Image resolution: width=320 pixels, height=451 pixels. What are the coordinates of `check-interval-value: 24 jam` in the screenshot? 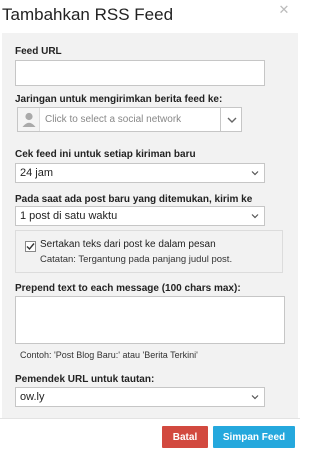 It's located at (37, 173).